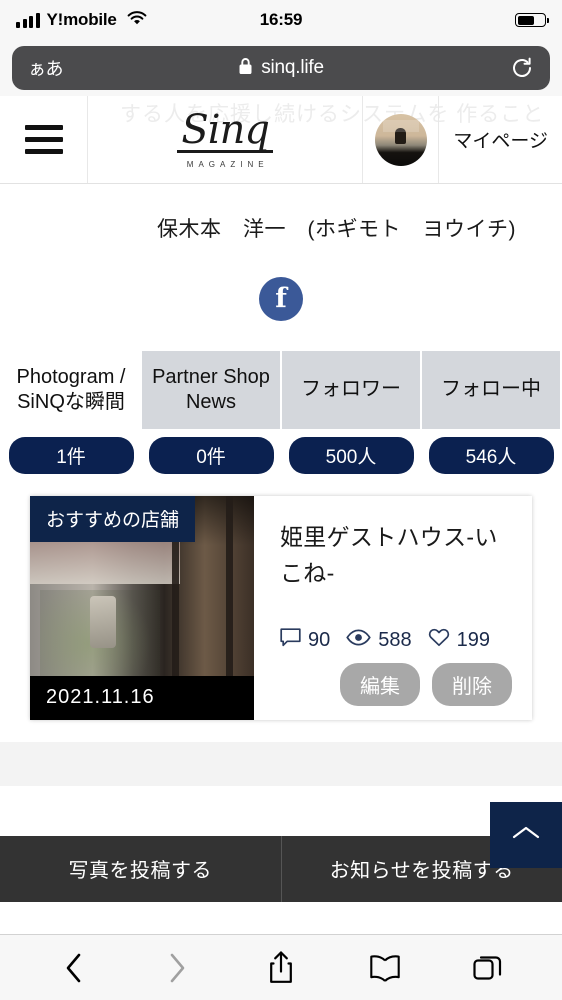 This screenshot has width=562, height=1000. Describe the element at coordinates (46, 68) in the screenshot. I see `text-size-button: ぁあ` at that location.